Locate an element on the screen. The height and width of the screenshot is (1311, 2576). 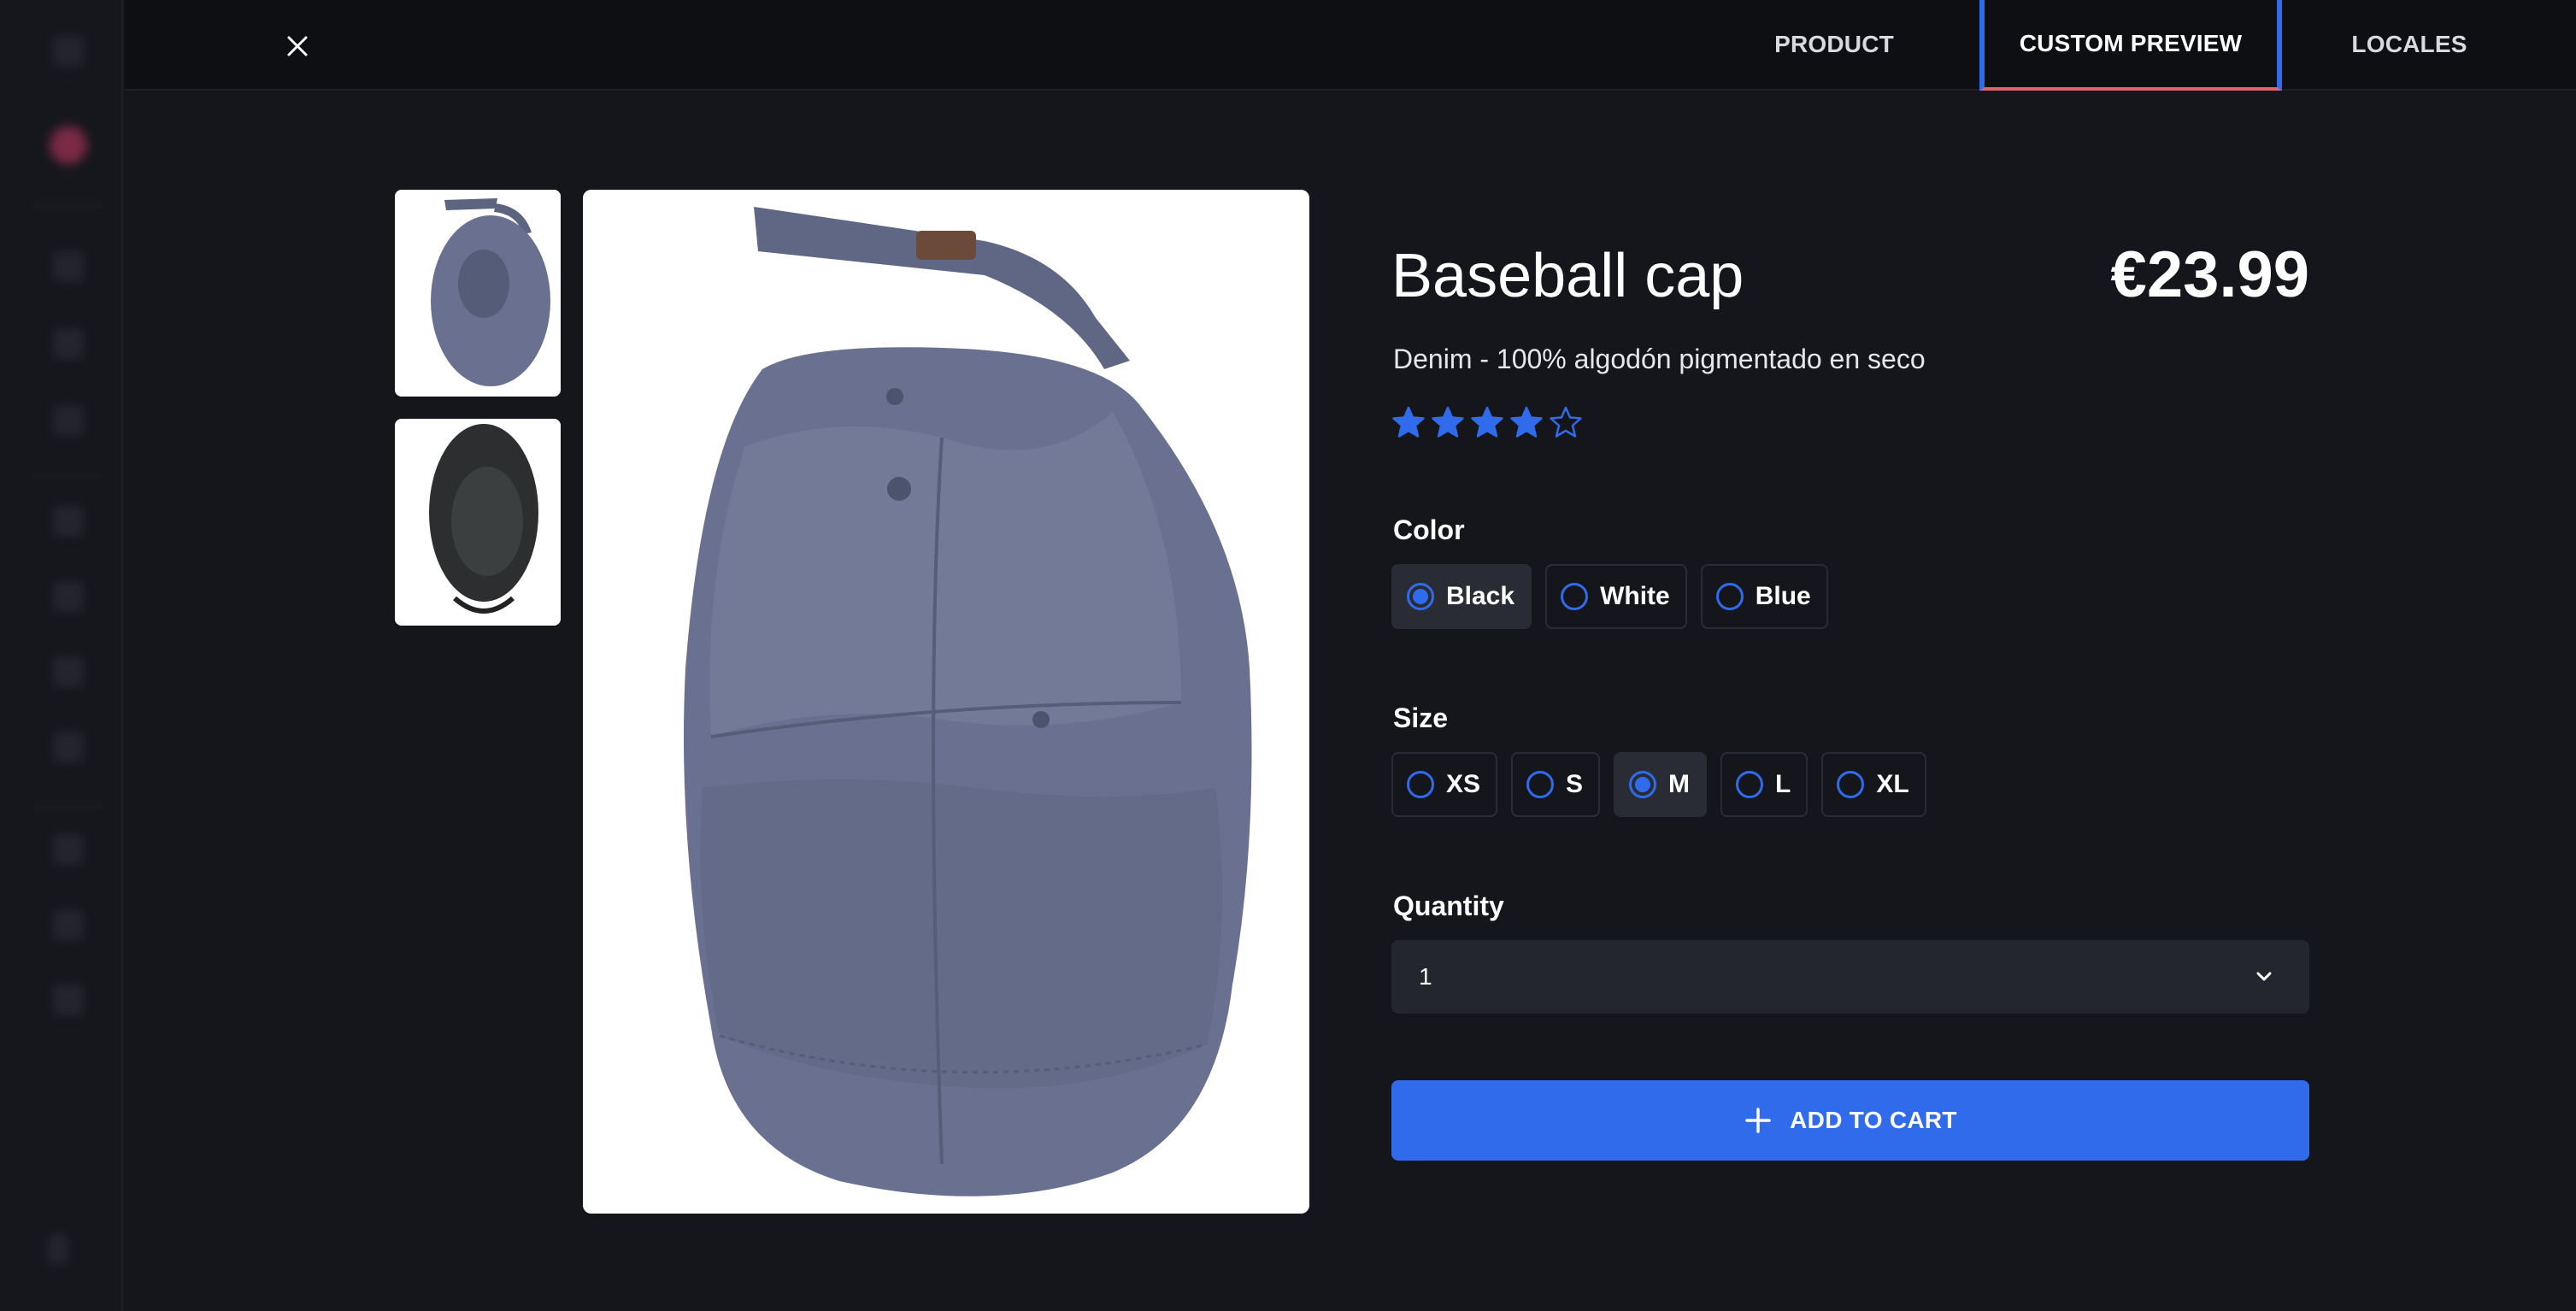
color-options: Black White Blue is located at coordinates (1609, 596).